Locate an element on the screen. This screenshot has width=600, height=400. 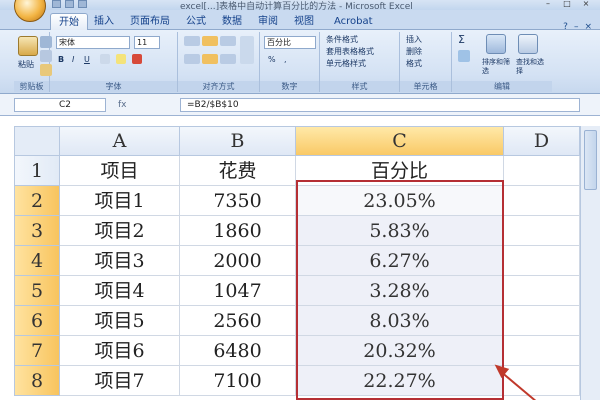
underline-button: U is located at coordinates (87, 60).